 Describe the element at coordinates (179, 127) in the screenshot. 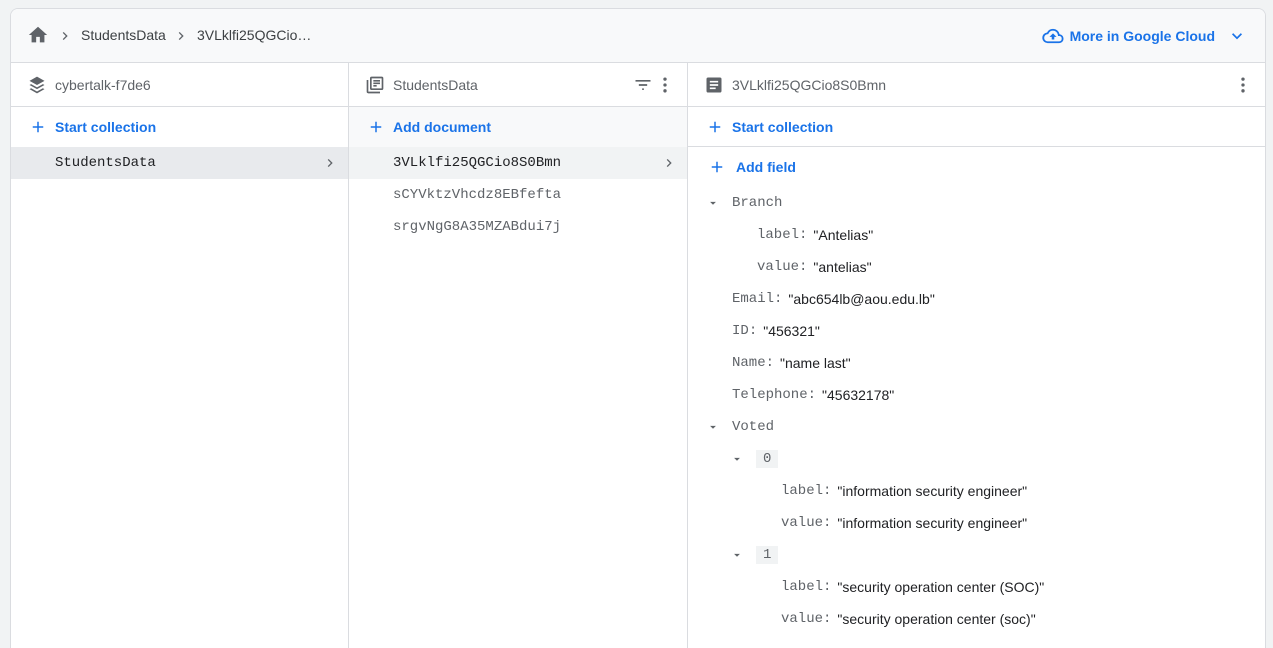

I see `start-collection-button: Start collection` at that location.